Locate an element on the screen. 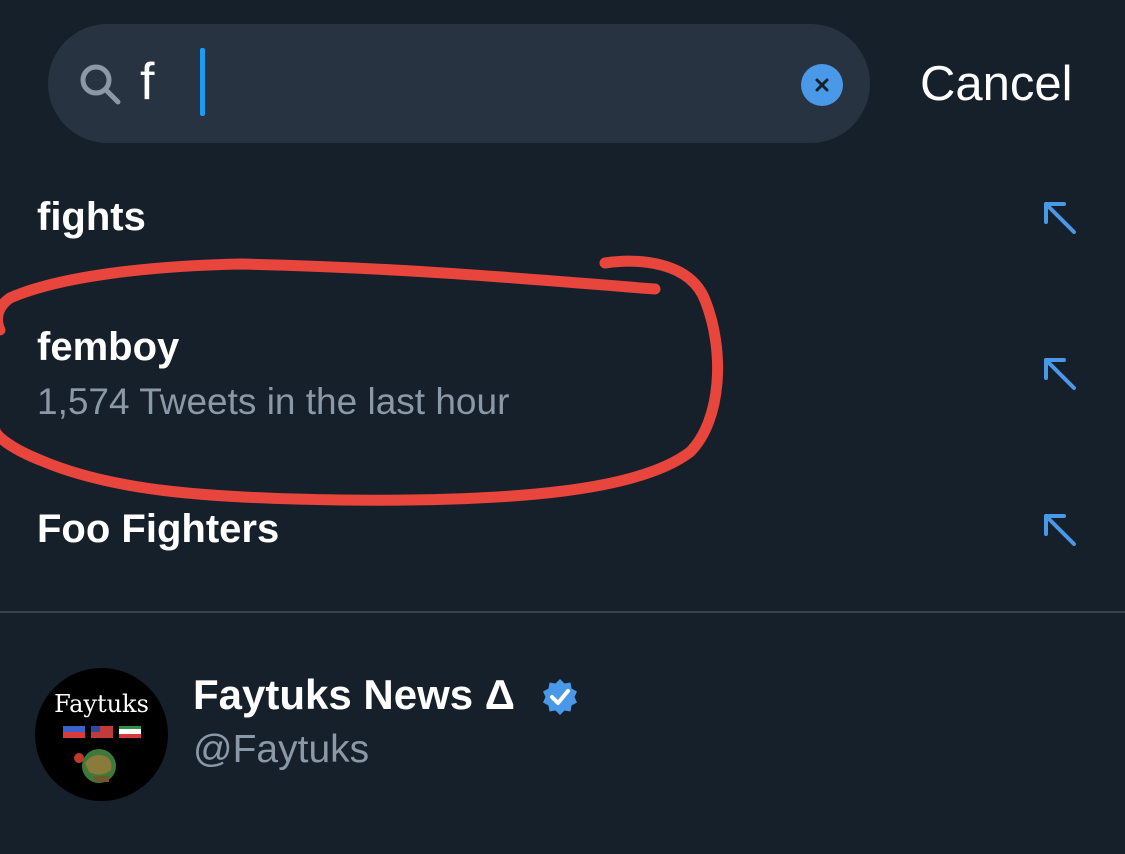 This screenshot has height=854, width=1125. suggestion-subtitle: 1,574 Tweets in the last hour is located at coordinates (273, 401).